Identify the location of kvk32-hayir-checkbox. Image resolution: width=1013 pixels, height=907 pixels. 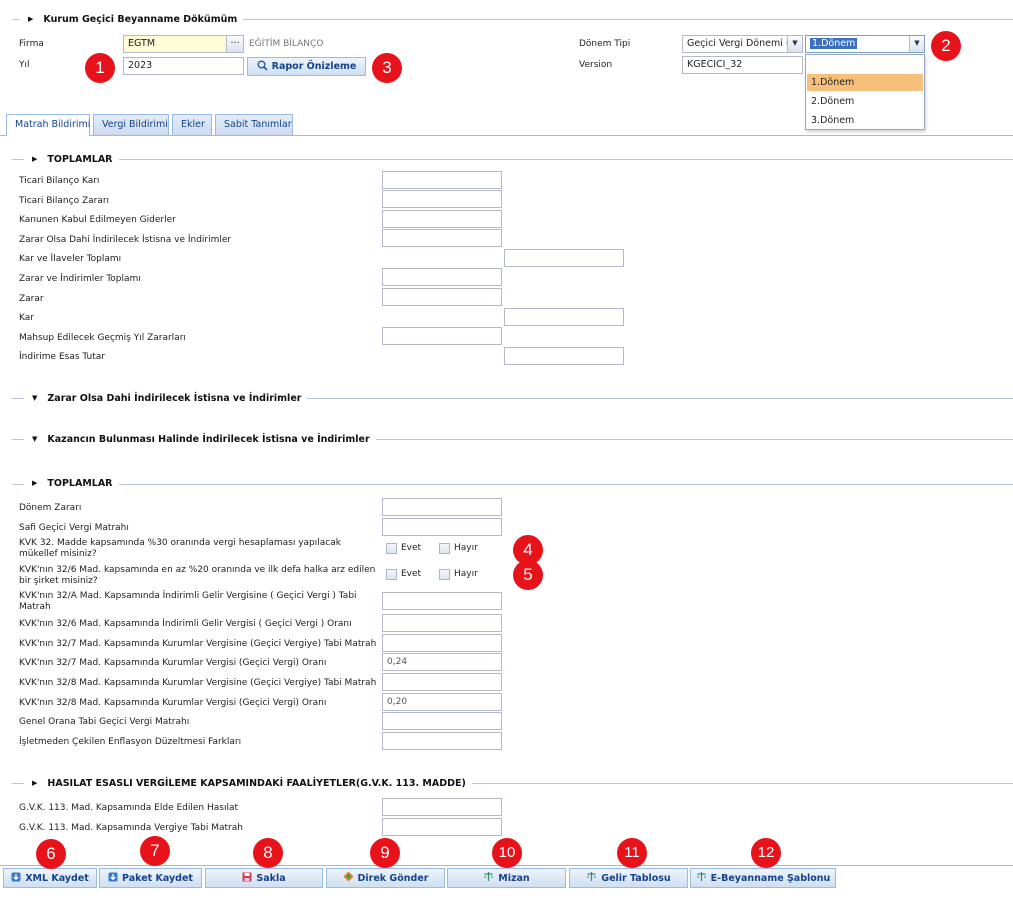
(444, 548).